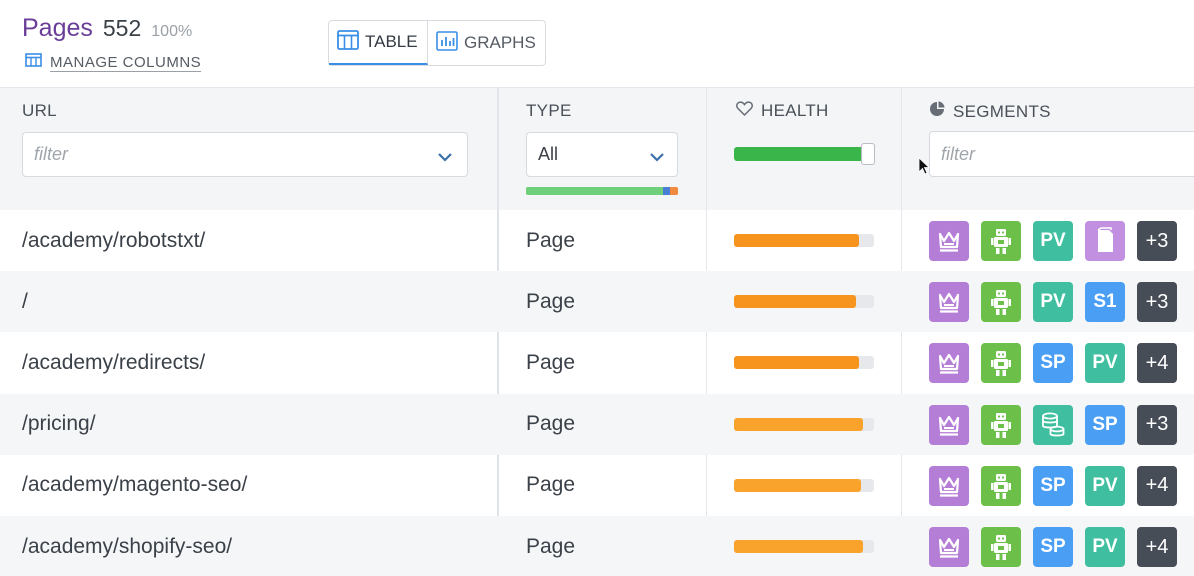 The image size is (1194, 576). What do you see at coordinates (107, 28) in the screenshot?
I see `page-title: Pages 552 100%` at bounding box center [107, 28].